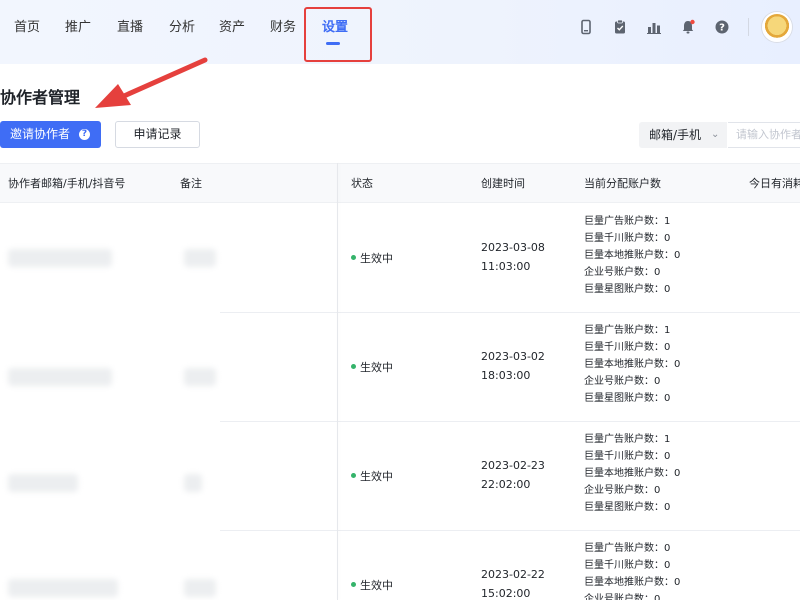  I want to click on phone-icon, so click(586, 27).